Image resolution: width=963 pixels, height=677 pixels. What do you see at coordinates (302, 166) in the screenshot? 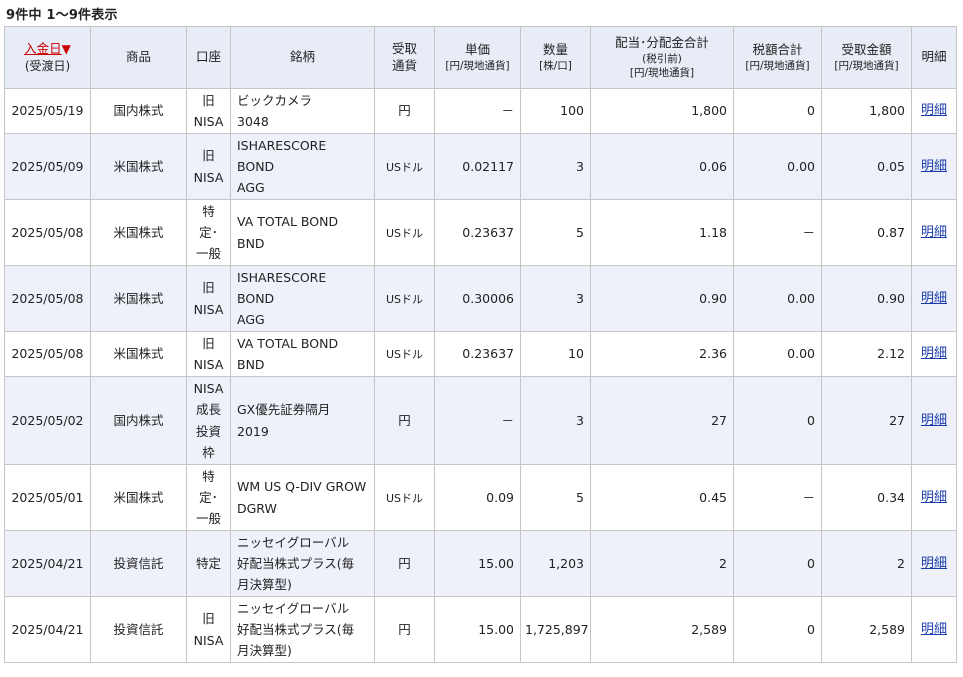
I see `cell-security: ISHARESCORE BOND AGG` at bounding box center [302, 166].